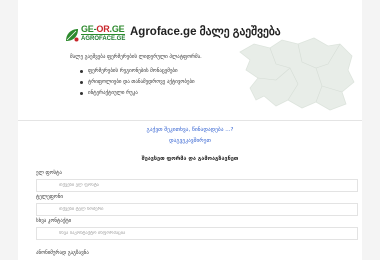 This screenshot has height=260, width=380. Describe the element at coordinates (197, 185) in the screenshot. I see `email-field` at that location.